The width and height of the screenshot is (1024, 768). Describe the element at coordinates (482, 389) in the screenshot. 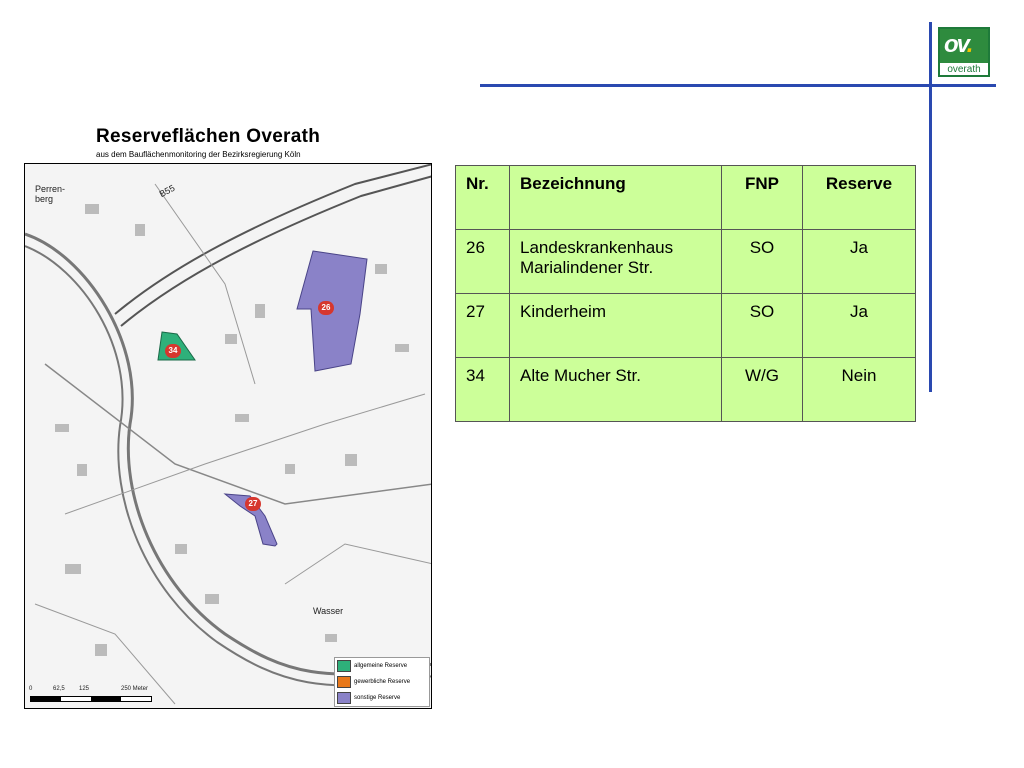

I see `cell-nr: 34` at that location.